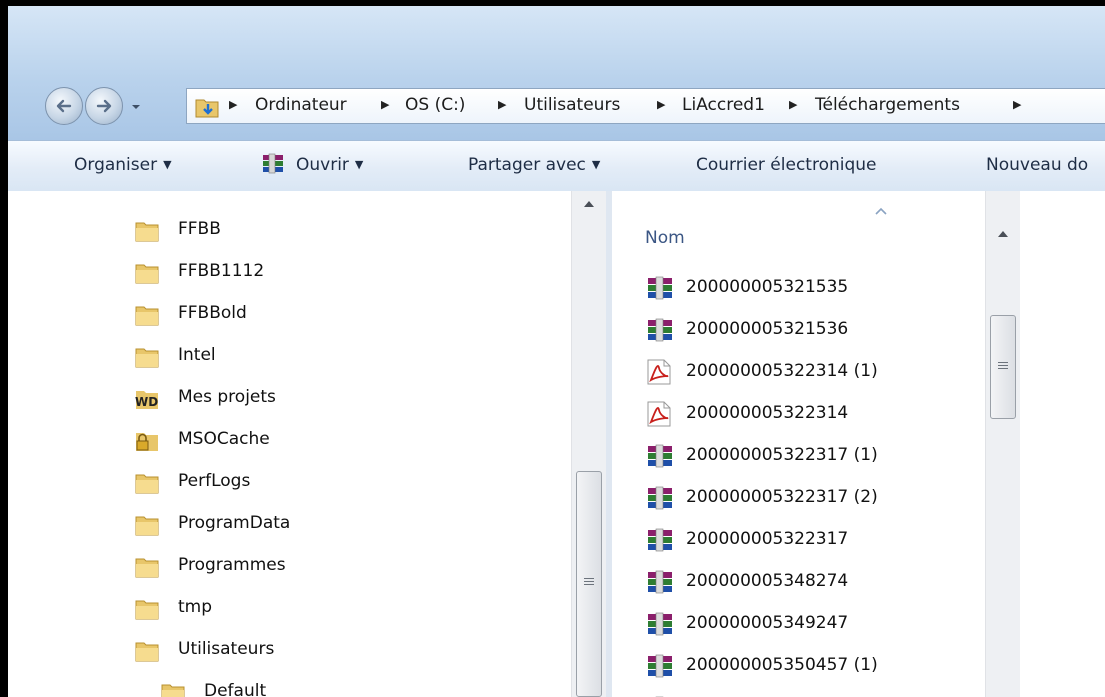 Image resolution: width=1105 pixels, height=697 pixels. I want to click on open-label: Ouvrir, so click(322, 165).